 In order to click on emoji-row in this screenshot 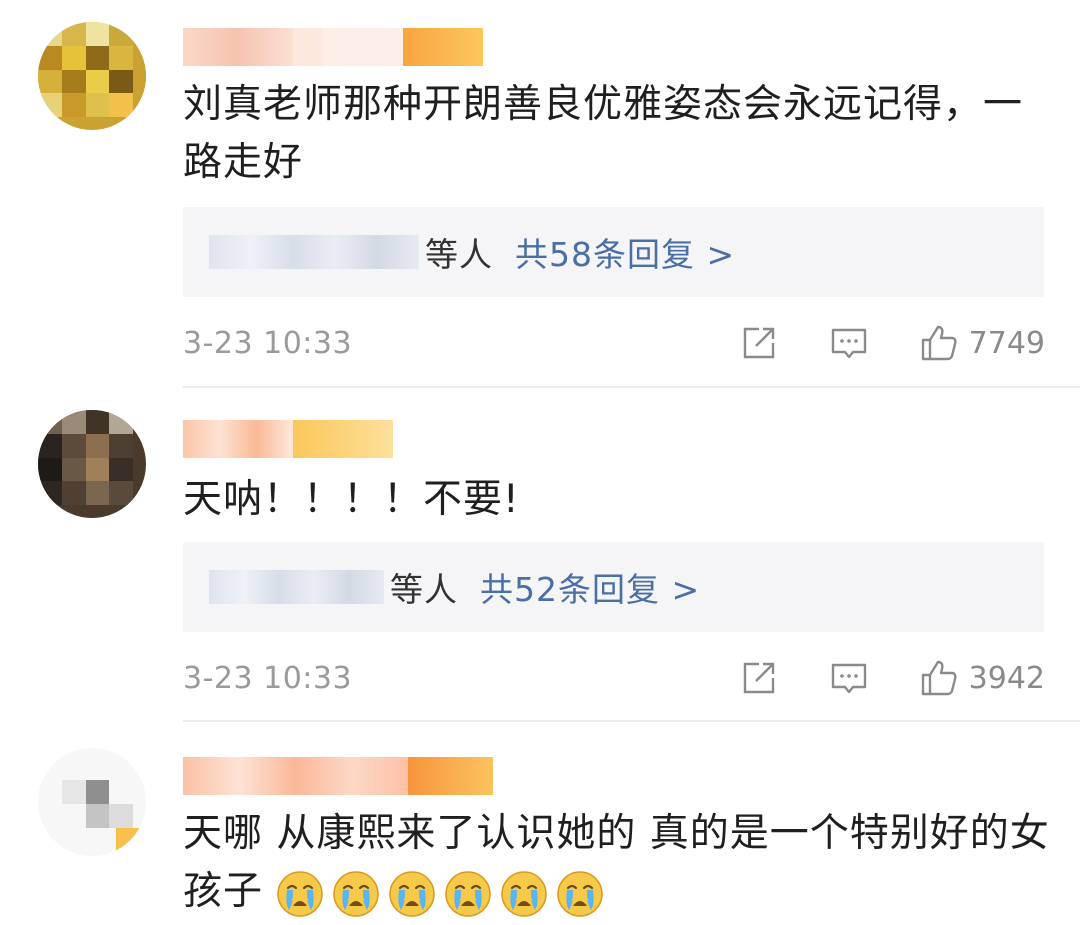, I will do `click(444, 893)`.